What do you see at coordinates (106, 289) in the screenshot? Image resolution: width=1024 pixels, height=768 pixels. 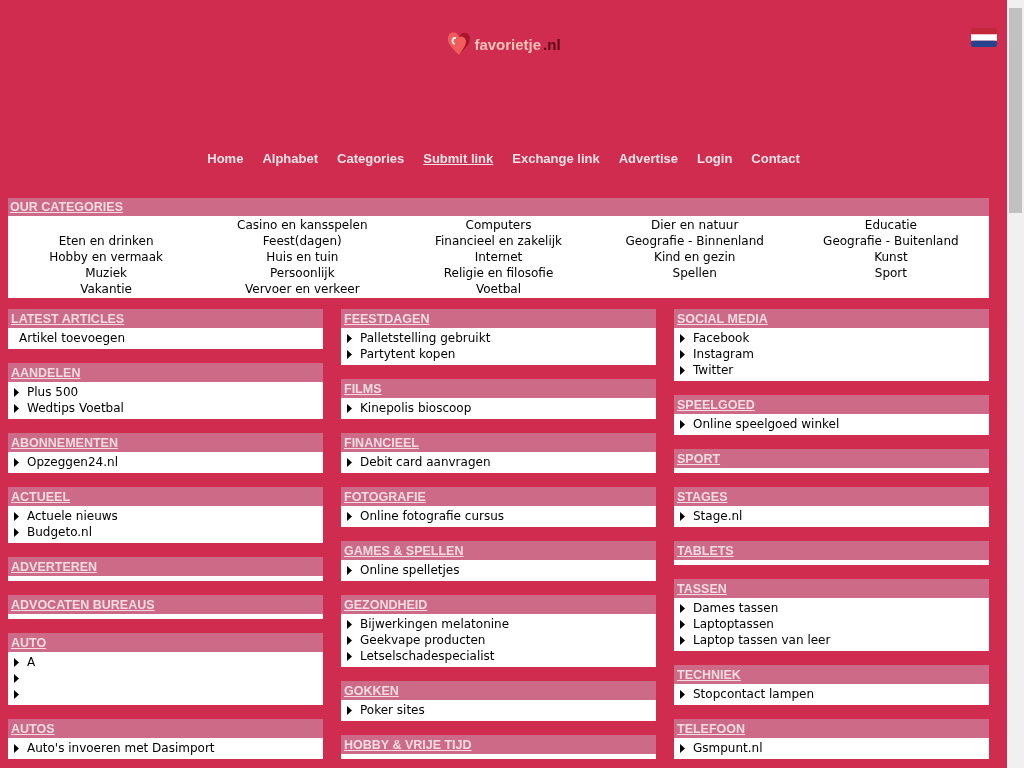 I see `category-link: Vakantie` at bounding box center [106, 289].